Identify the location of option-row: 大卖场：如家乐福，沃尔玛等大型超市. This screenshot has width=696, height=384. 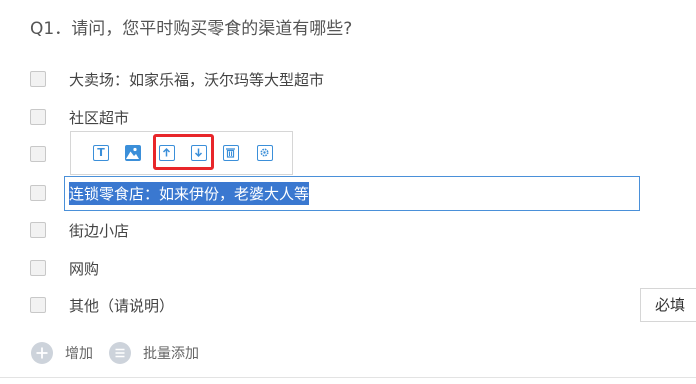
(177, 79).